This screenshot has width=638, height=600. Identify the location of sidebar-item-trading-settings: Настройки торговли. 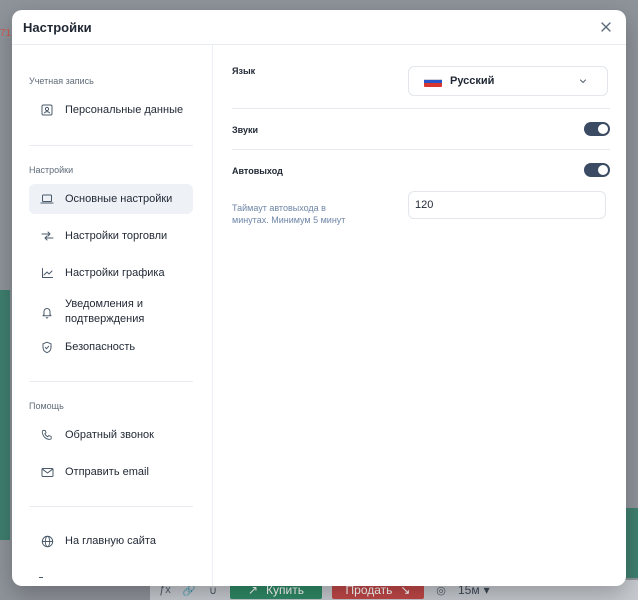
(111, 236).